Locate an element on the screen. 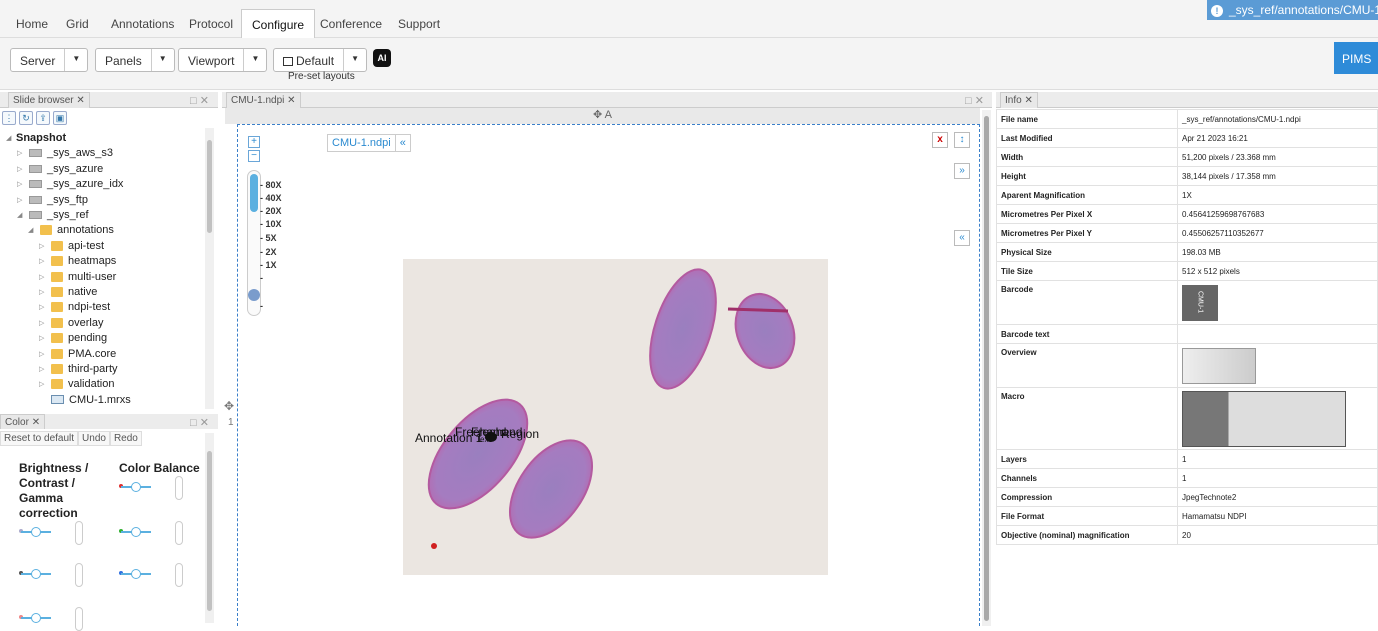 This screenshot has width=1378, height=631. gamma-bar is located at coordinates (79, 619).